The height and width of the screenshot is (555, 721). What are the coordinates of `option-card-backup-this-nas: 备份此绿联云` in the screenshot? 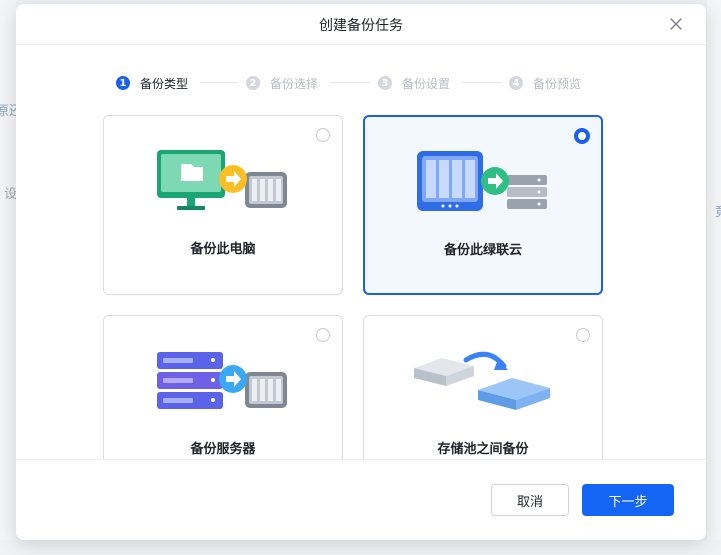 It's located at (483, 205).